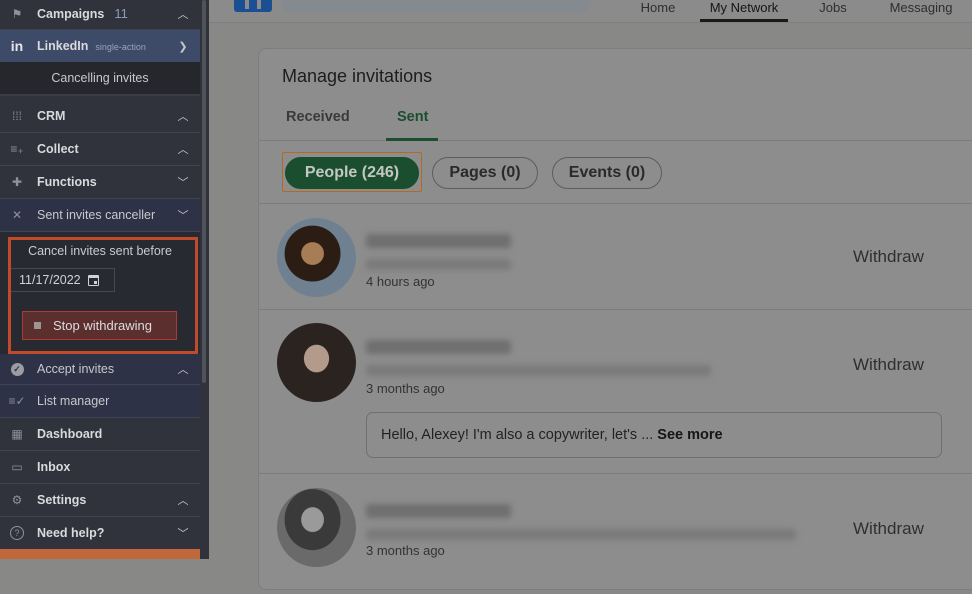  Describe the element at coordinates (100, 116) in the screenshot. I see `sidebar-item-crm: ⁞⁞⁞ CRM ︿` at that location.